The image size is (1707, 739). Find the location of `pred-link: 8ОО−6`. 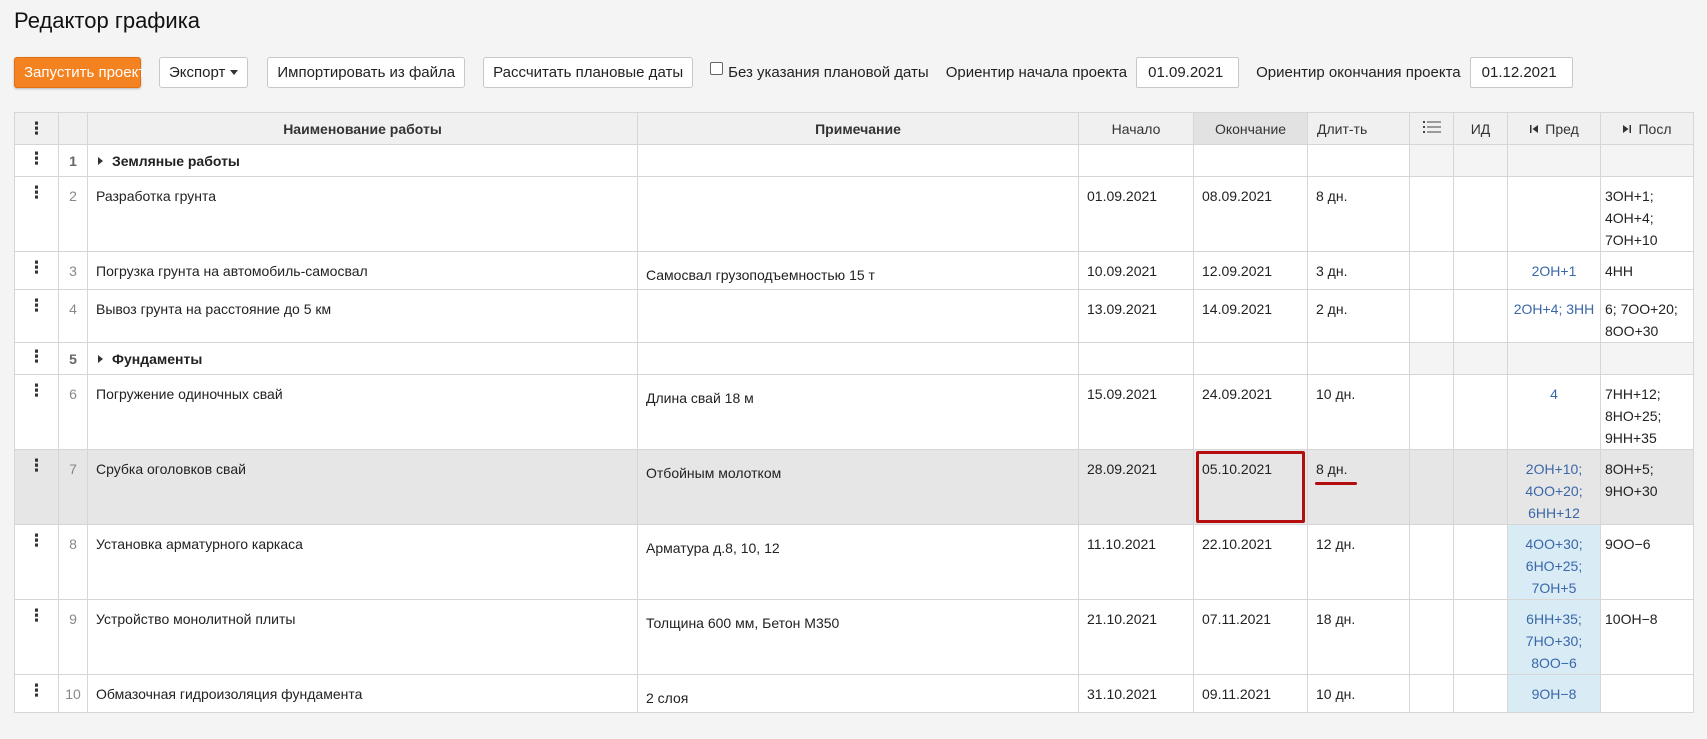

pred-link: 8ОО−6 is located at coordinates (1554, 663).